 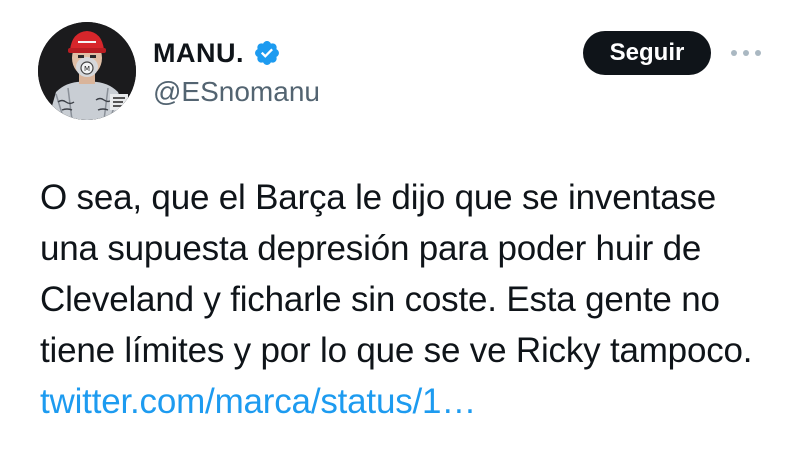 I want to click on display-name-row: MANU., so click(x=217, y=53).